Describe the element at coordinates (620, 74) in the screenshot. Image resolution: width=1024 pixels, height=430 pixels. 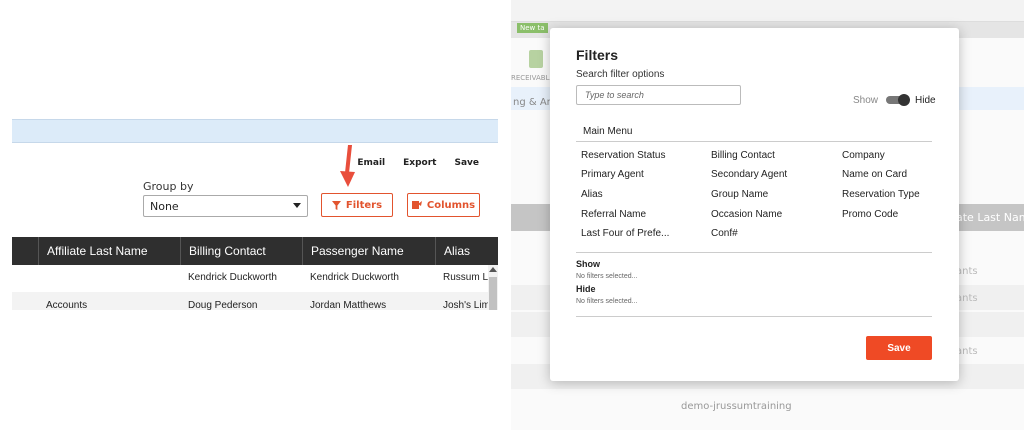
I see `modal-subtitle: Search filter options` at that location.